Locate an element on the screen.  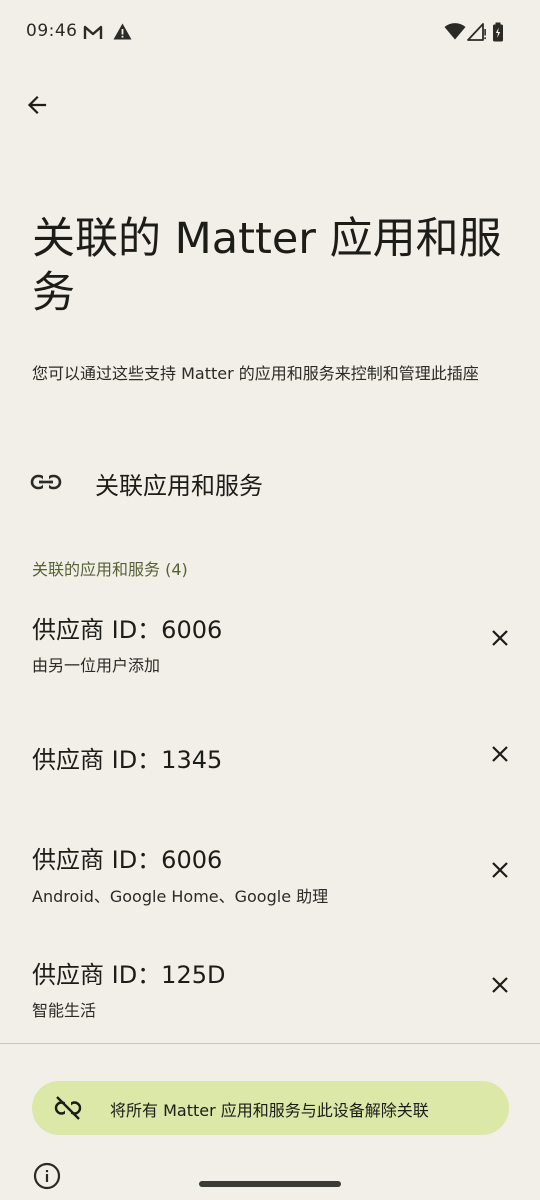
arrow-back-icon is located at coordinates (37, 105).